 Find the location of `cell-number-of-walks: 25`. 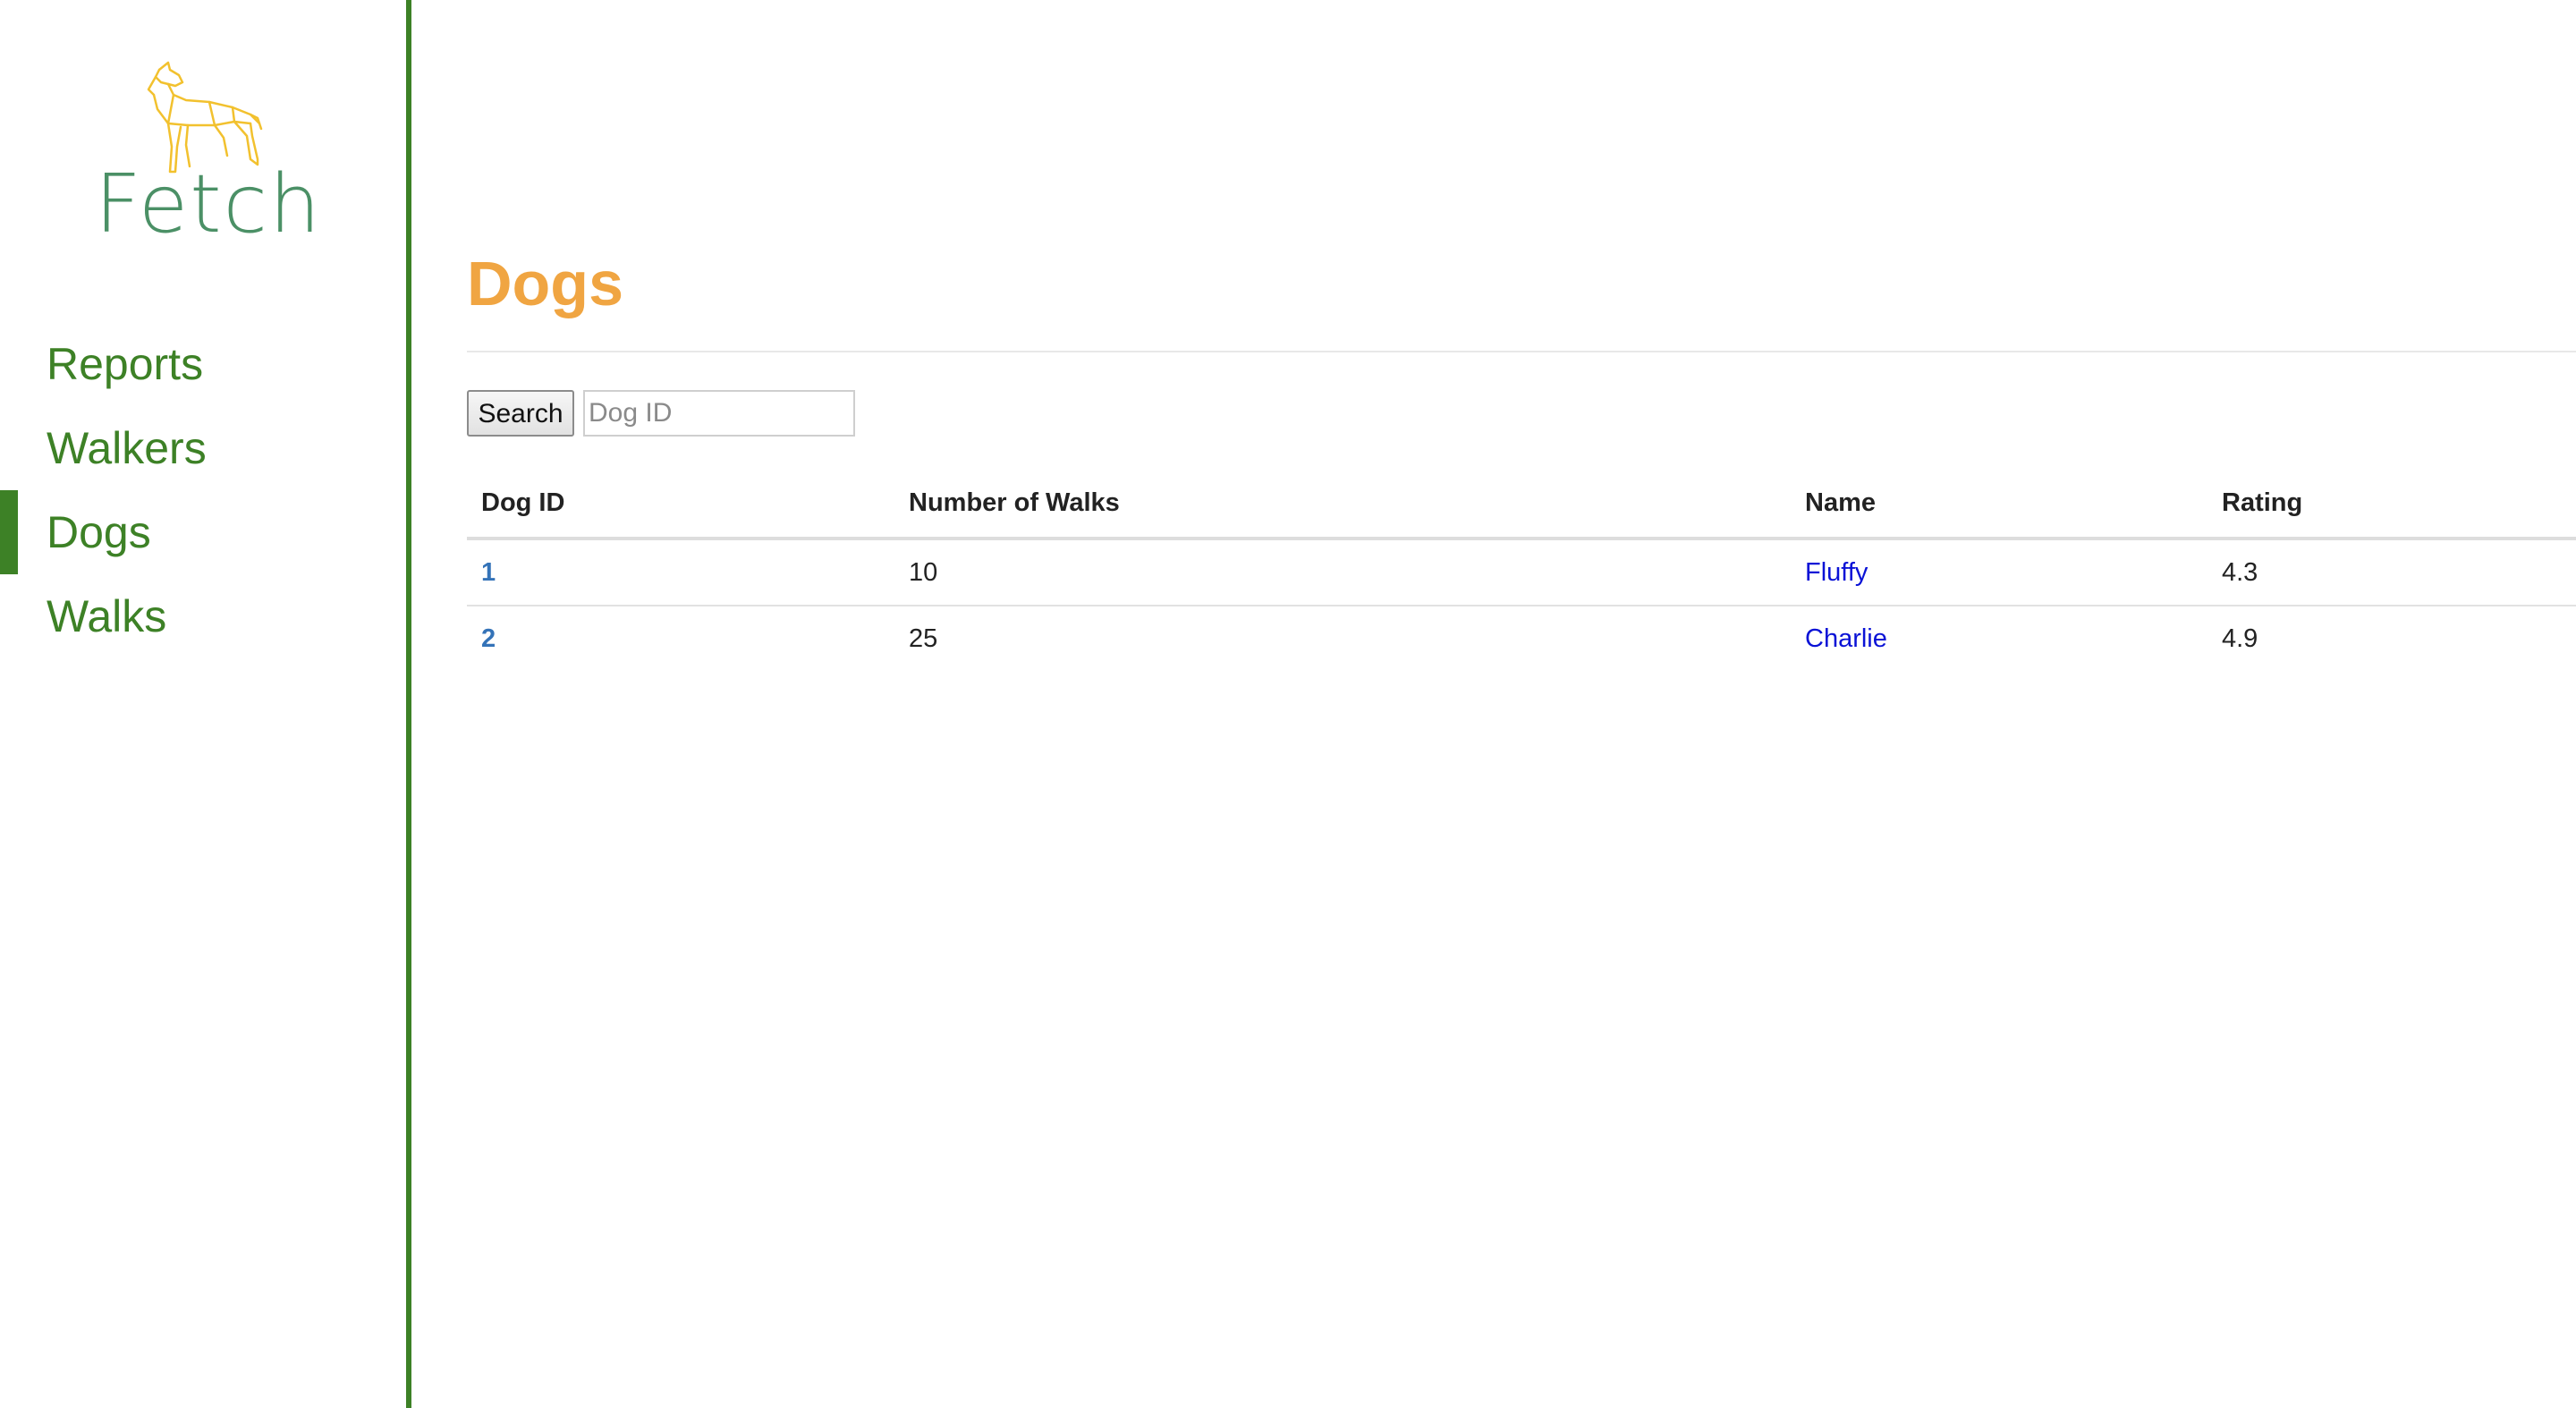

cell-number-of-walks: 25 is located at coordinates (923, 638).